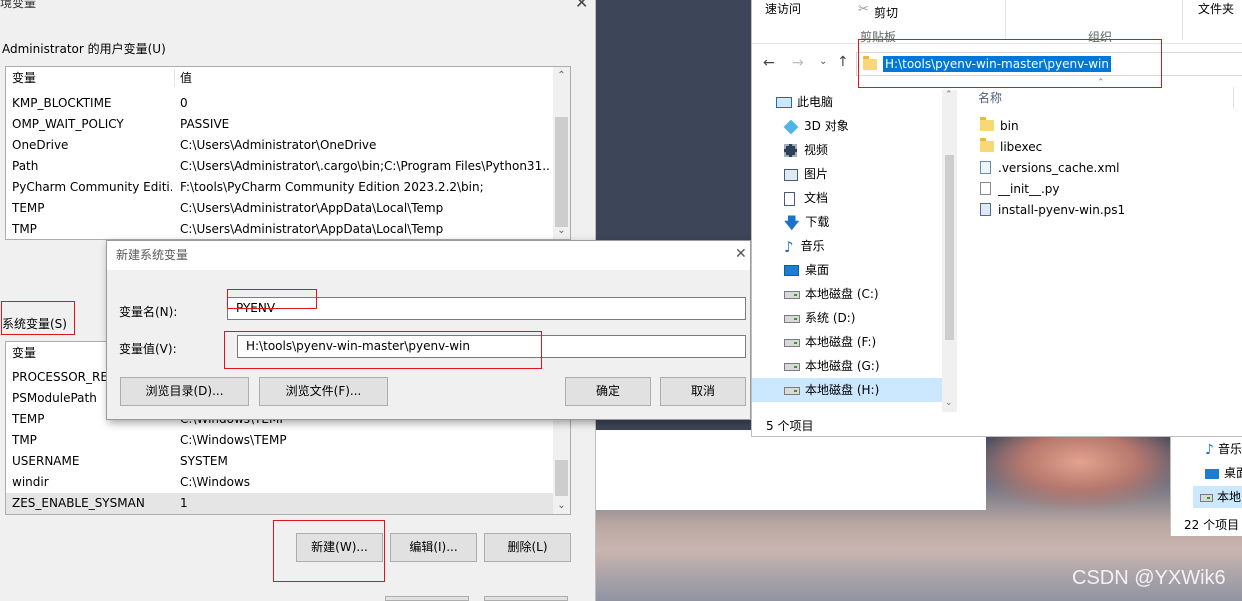 The width and height of the screenshot is (1242, 601). I want to click on nav-item-drive-d: 系统 (D:), so click(803, 318).